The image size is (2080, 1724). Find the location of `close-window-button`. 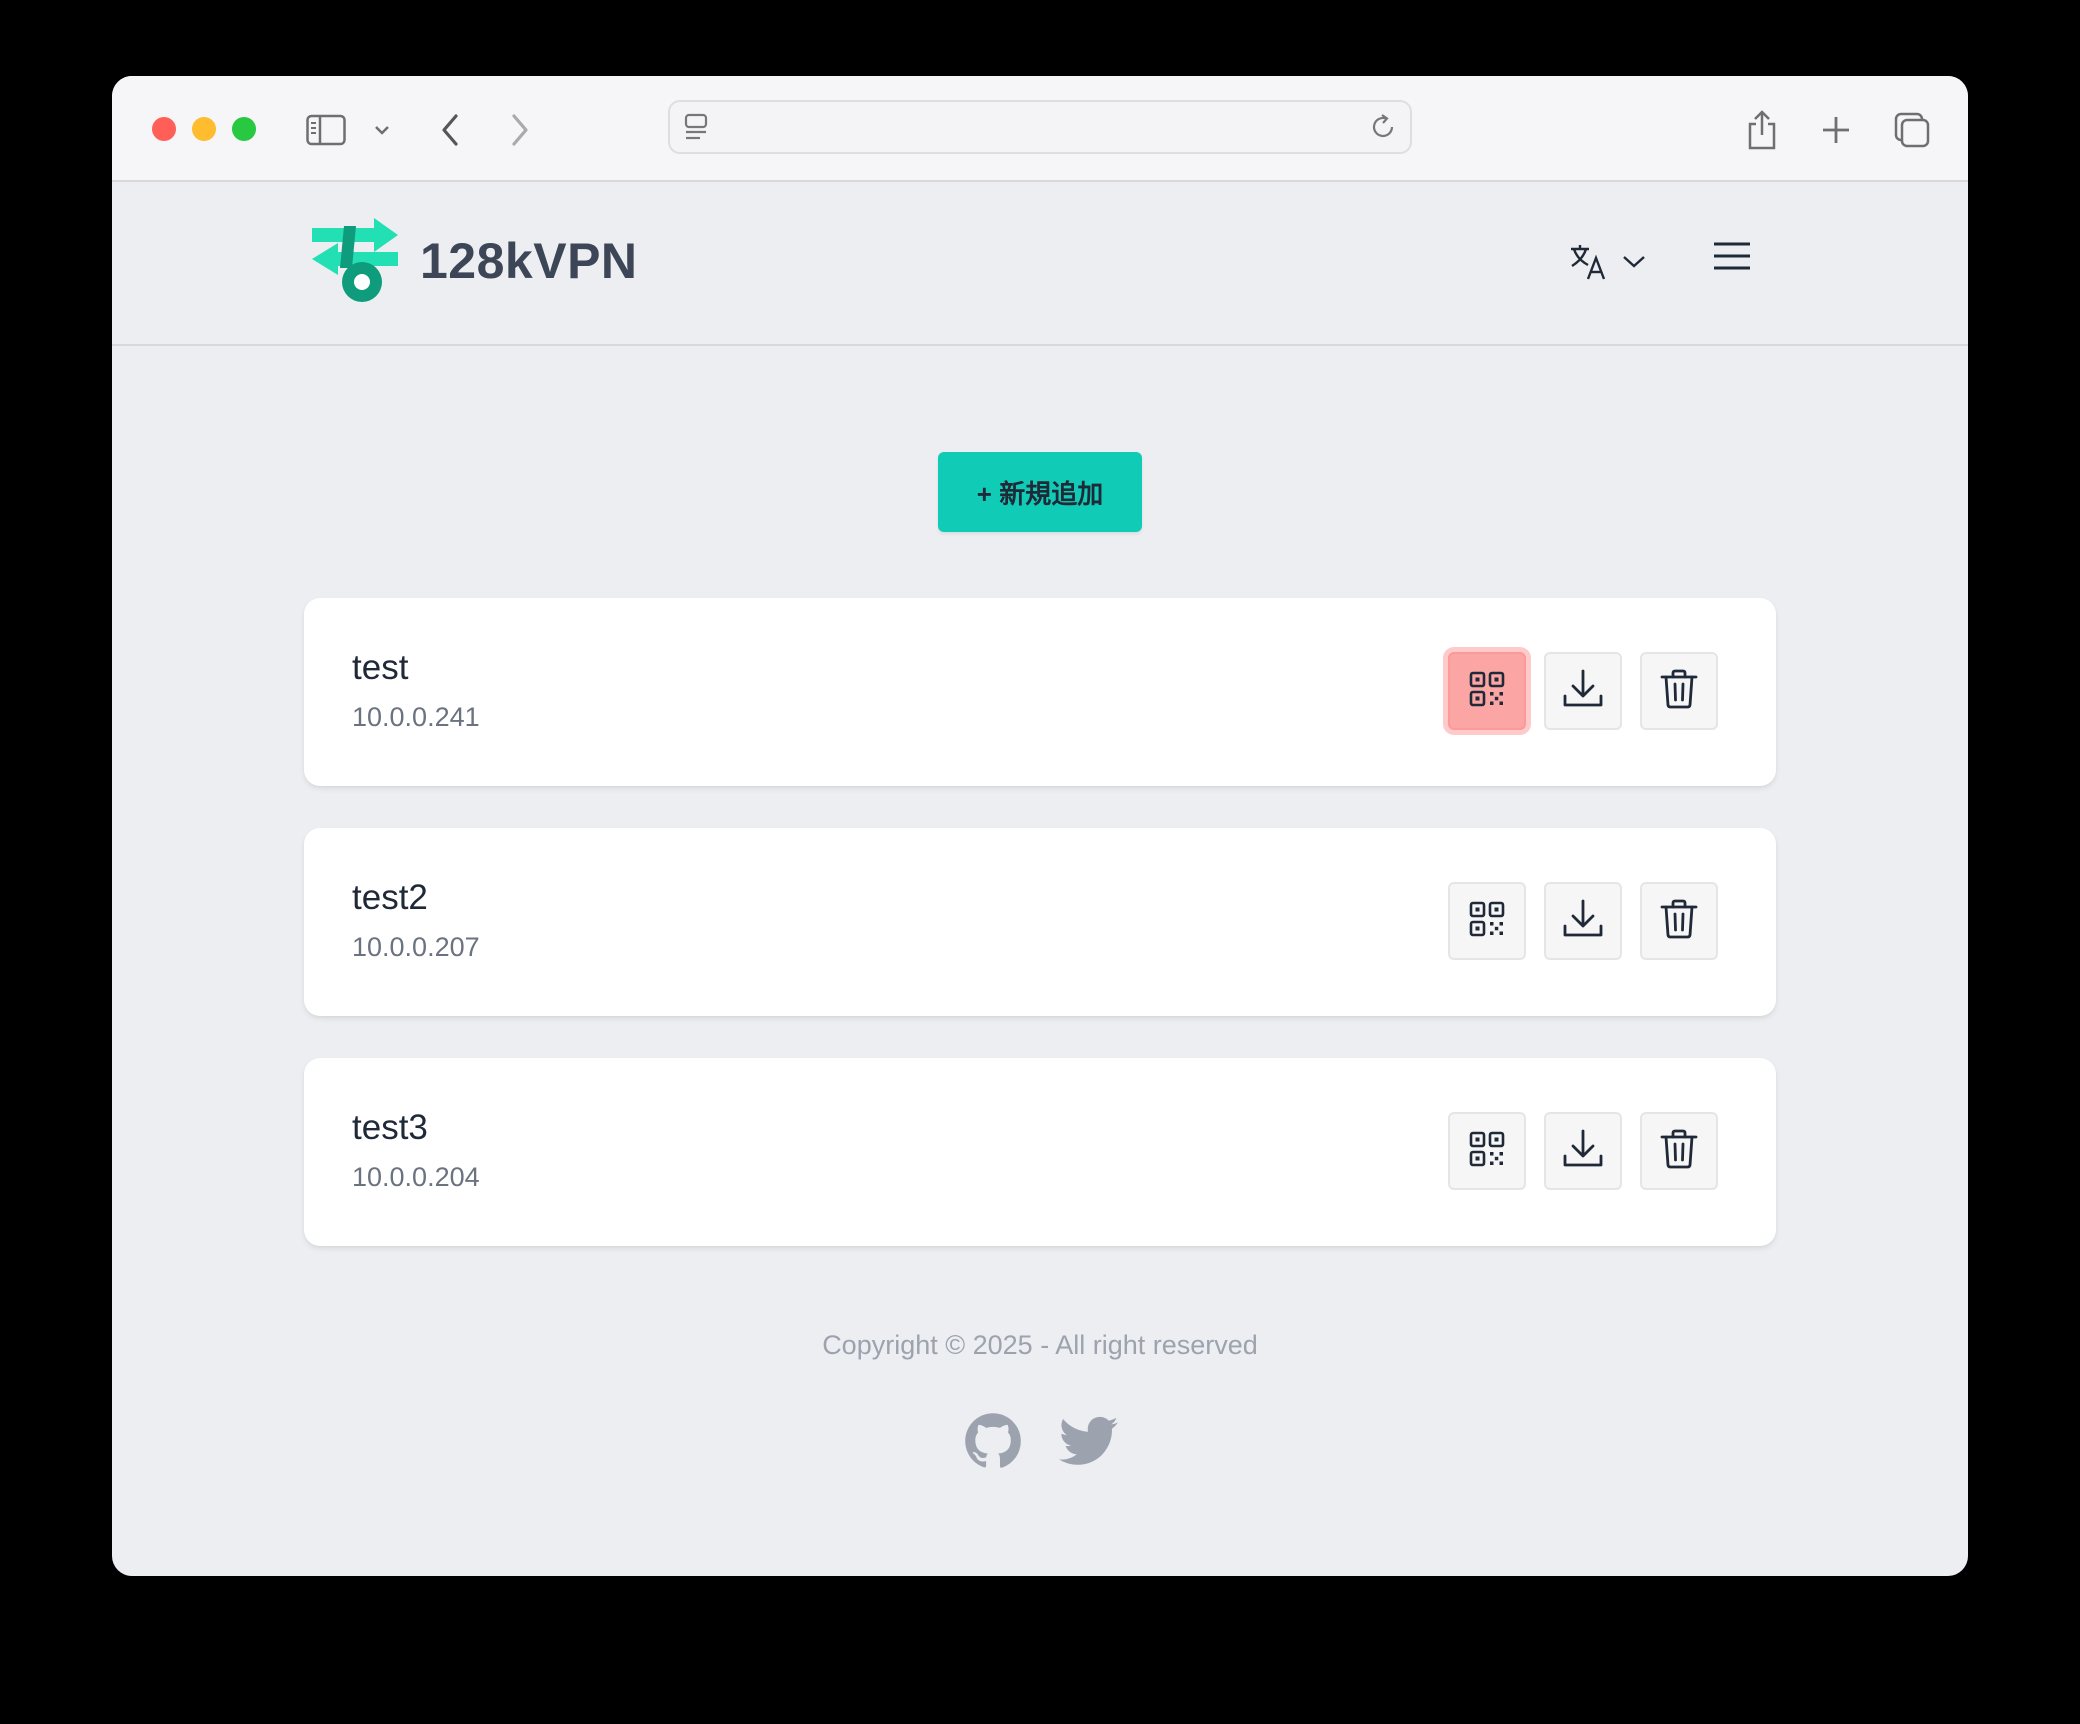

close-window-button is located at coordinates (164, 129).